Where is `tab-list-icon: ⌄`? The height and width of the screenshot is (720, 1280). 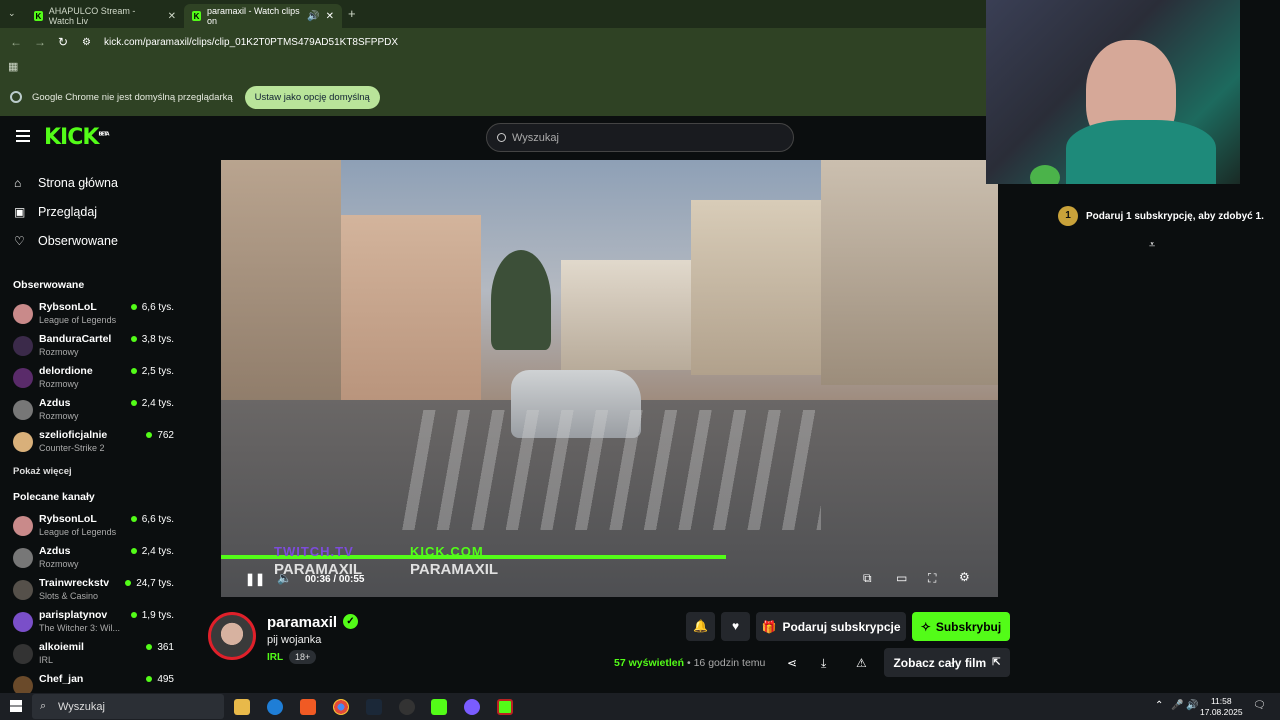 tab-list-icon: ⌄ is located at coordinates (12, 13).